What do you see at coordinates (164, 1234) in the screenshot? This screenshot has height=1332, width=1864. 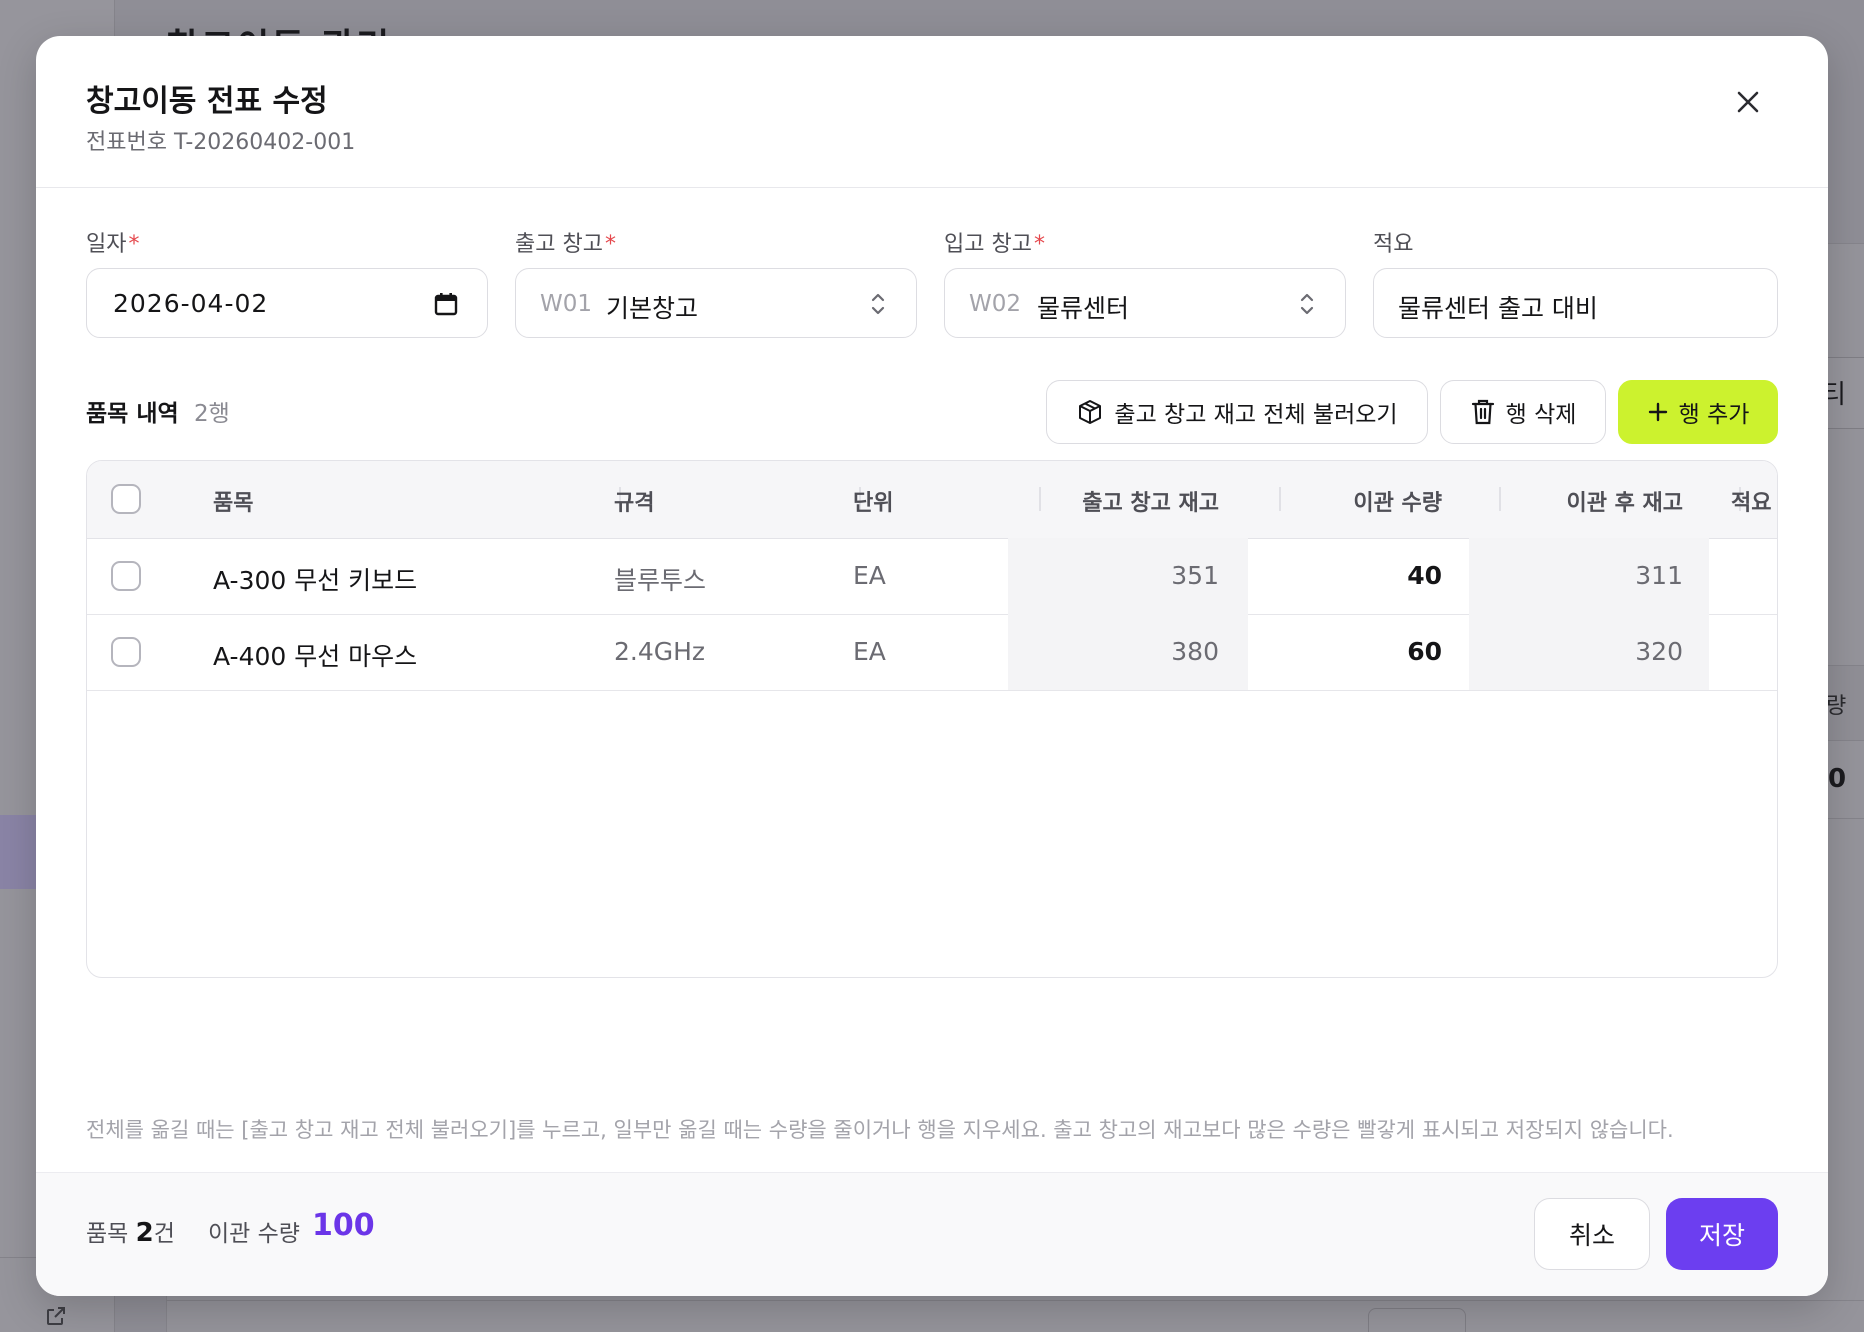 I see `item-count-suffix: 건` at bounding box center [164, 1234].